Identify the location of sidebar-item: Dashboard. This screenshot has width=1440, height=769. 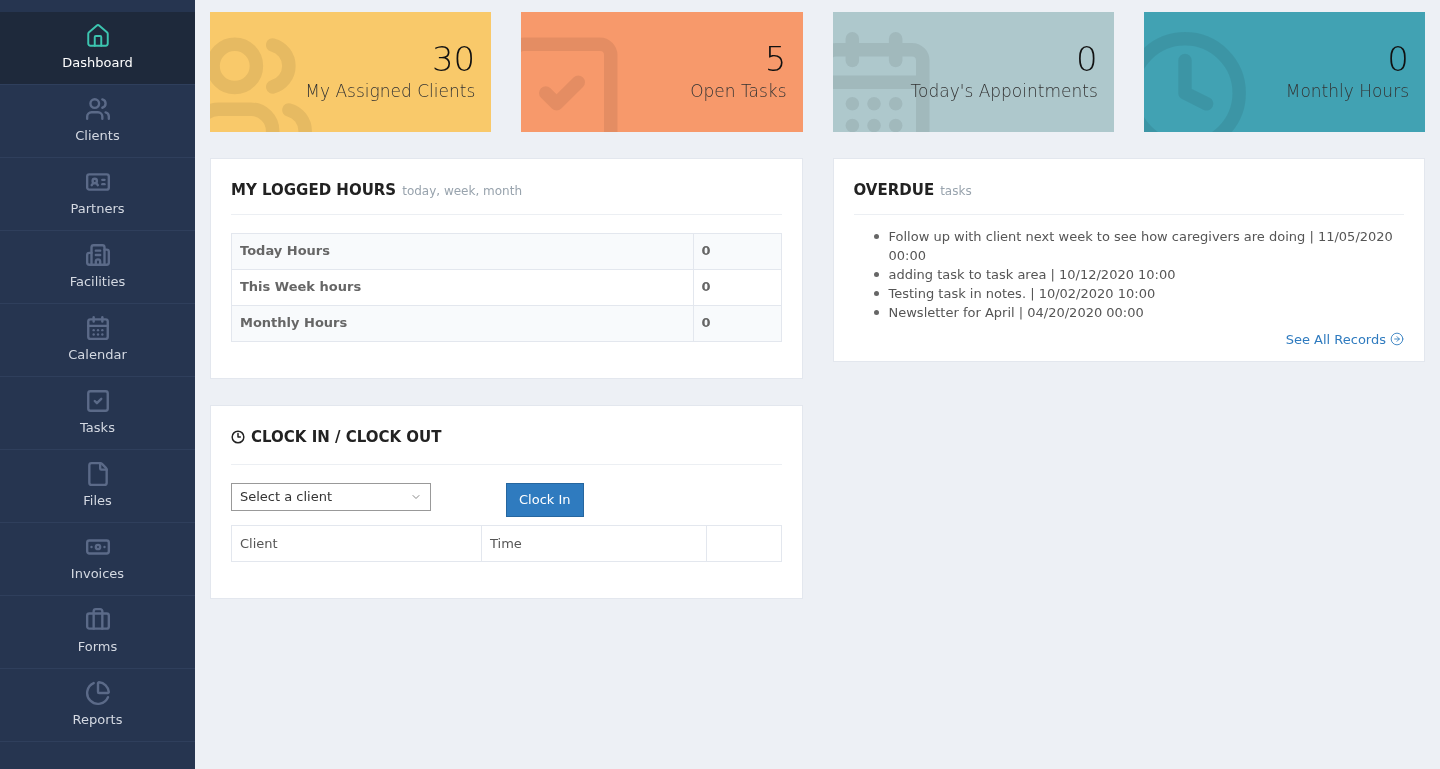
(97, 48).